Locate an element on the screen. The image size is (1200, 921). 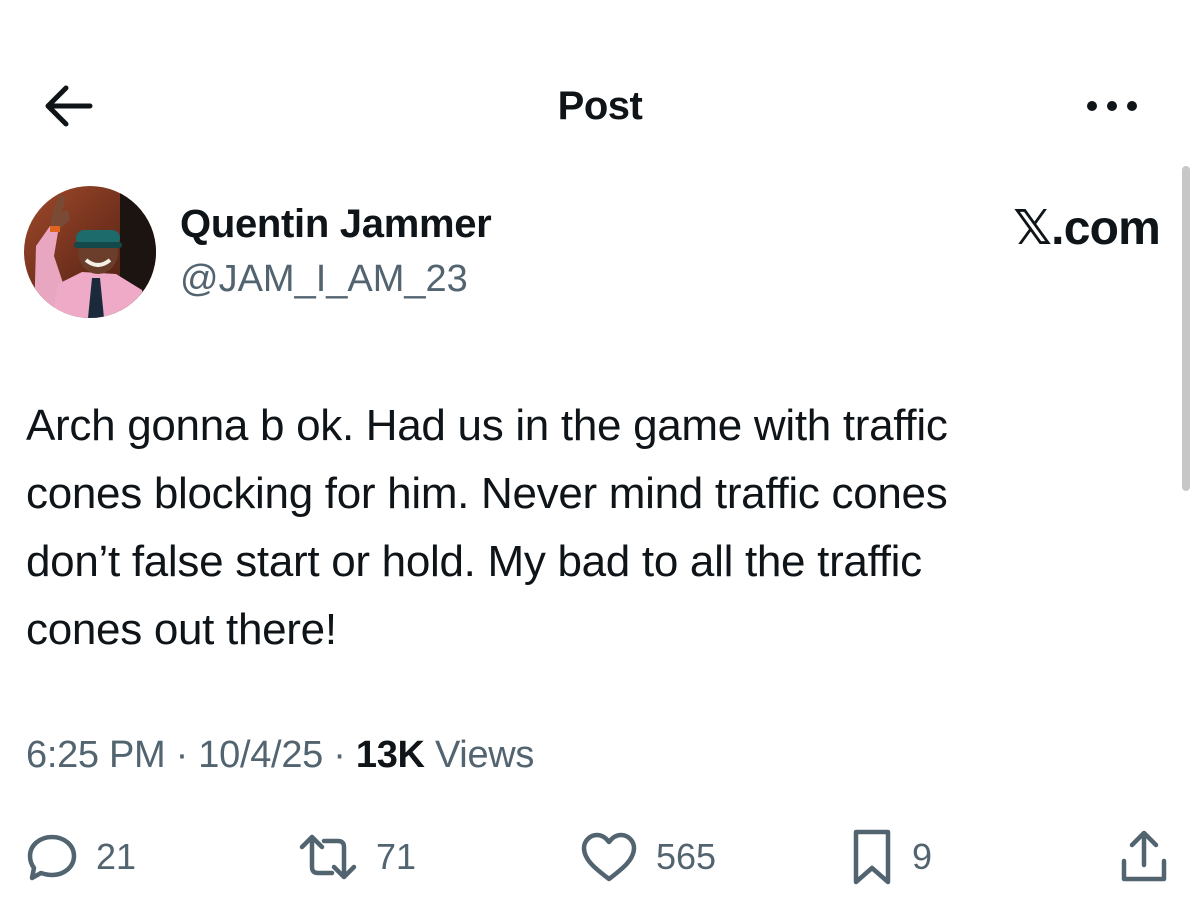
share-button is located at coordinates (1144, 857).